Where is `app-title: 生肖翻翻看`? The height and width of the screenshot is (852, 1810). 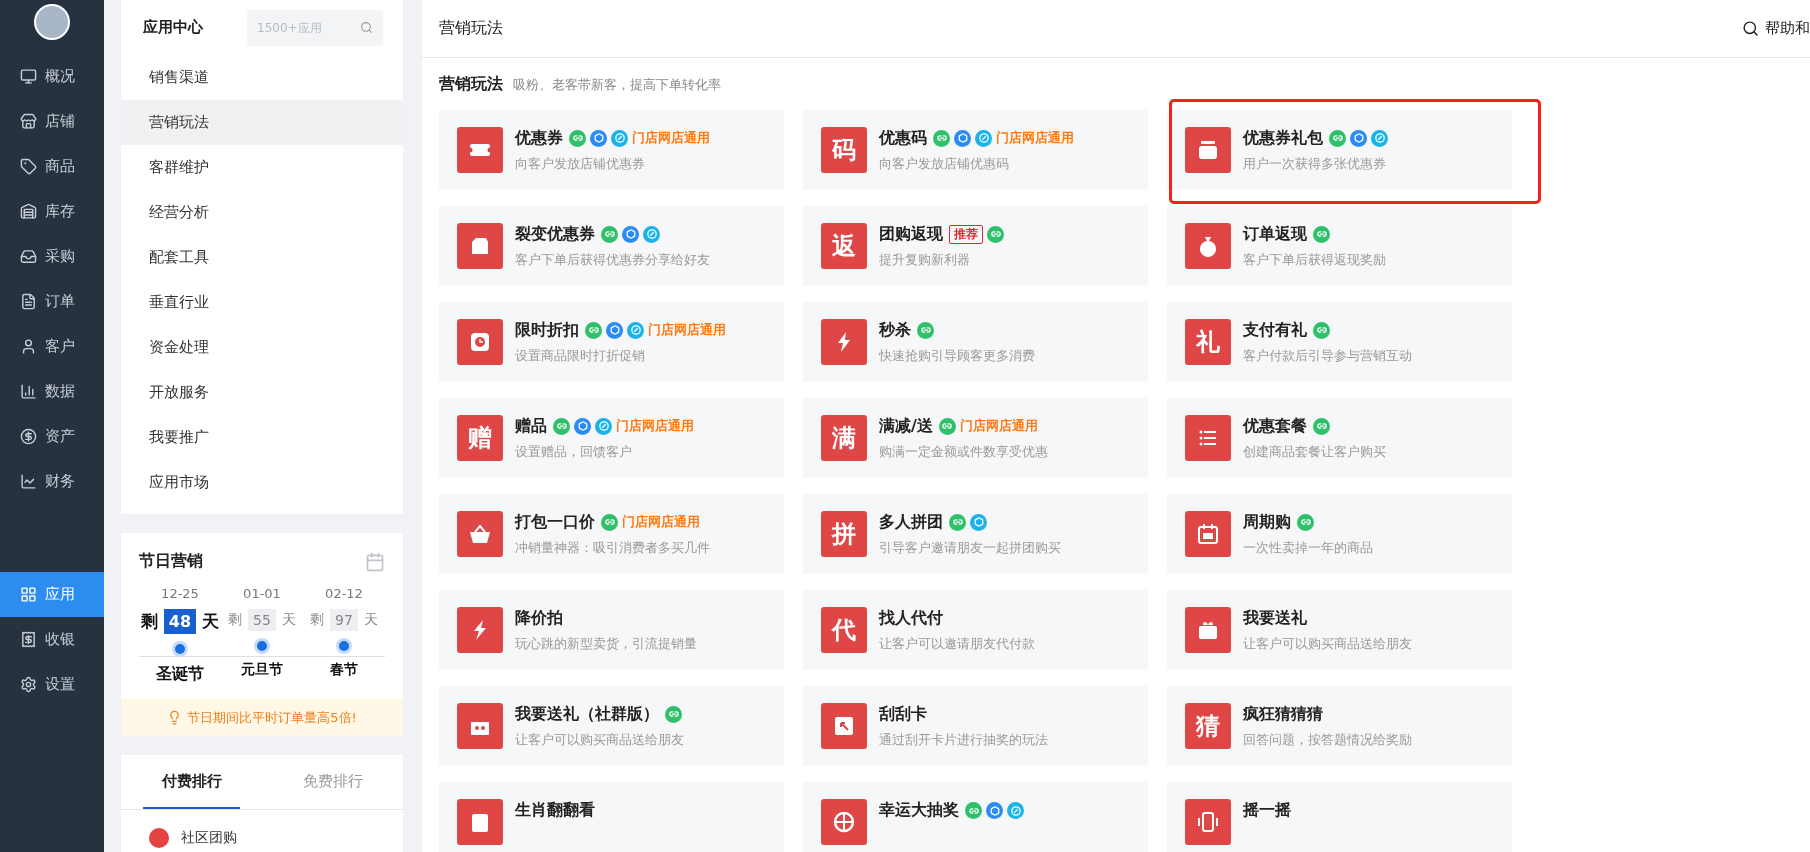
app-title: 生肖翻翻看 is located at coordinates (555, 810).